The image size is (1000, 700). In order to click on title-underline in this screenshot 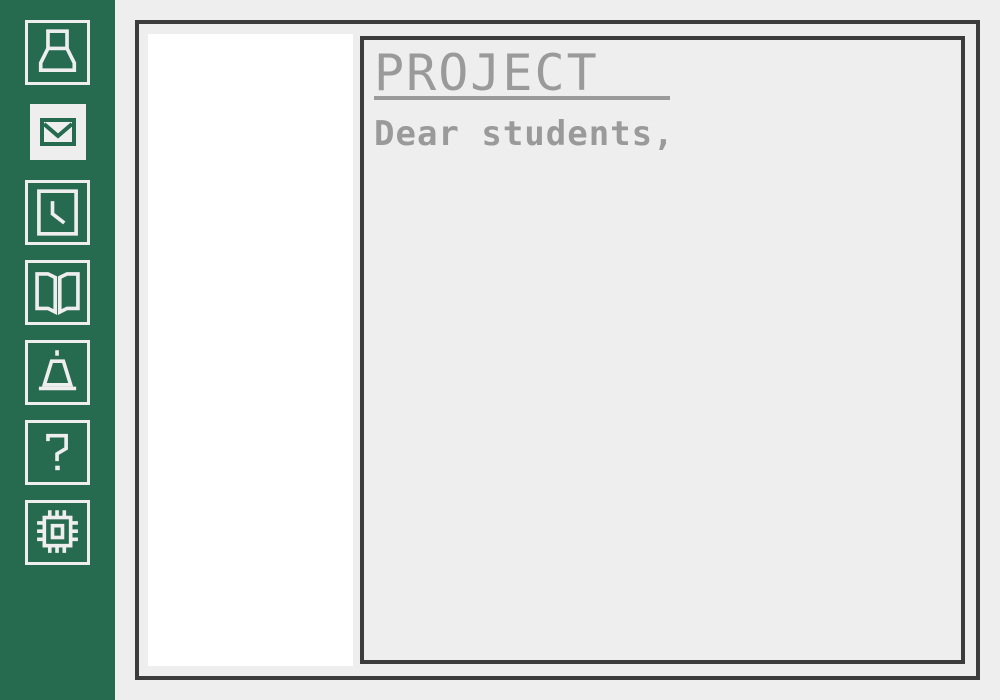, I will do `click(522, 98)`.